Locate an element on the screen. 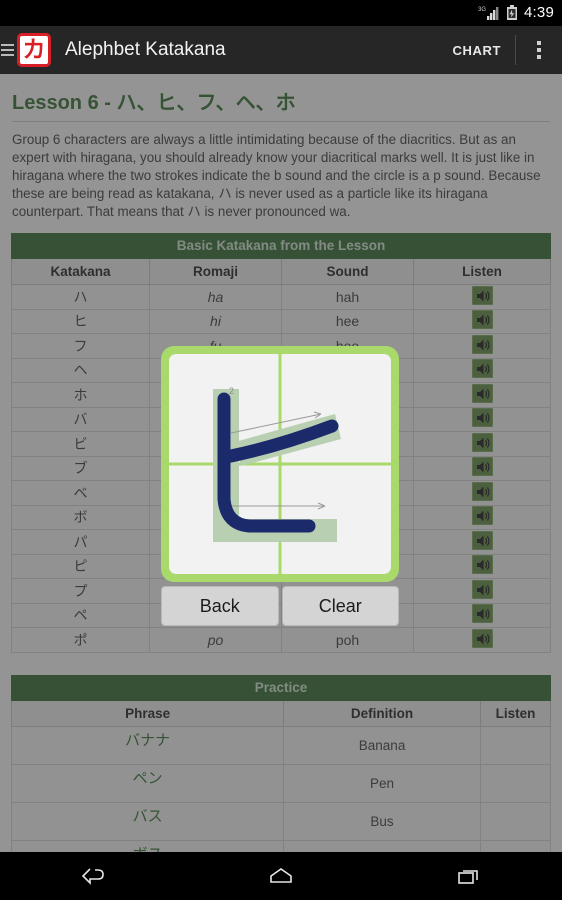 The image size is (562, 900). back-button: Back is located at coordinates (220, 606).